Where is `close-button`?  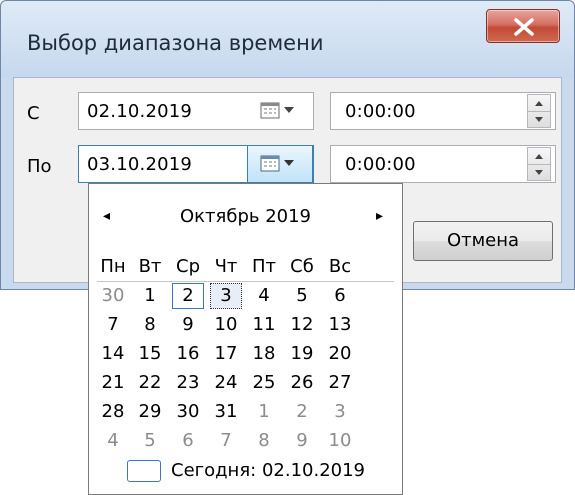
close-button is located at coordinates (523, 26).